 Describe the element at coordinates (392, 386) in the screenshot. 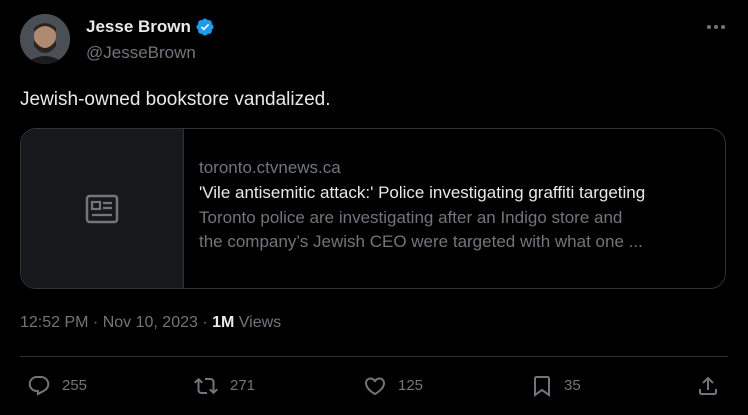

I see `like-button: 125` at that location.